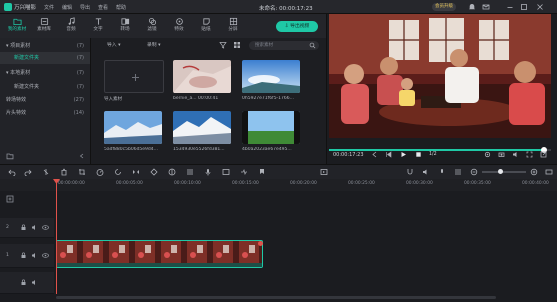 The height and width of the screenshot is (302, 557). What do you see at coordinates (510, 7) in the screenshot?
I see `minimize-icon` at bounding box center [510, 7].